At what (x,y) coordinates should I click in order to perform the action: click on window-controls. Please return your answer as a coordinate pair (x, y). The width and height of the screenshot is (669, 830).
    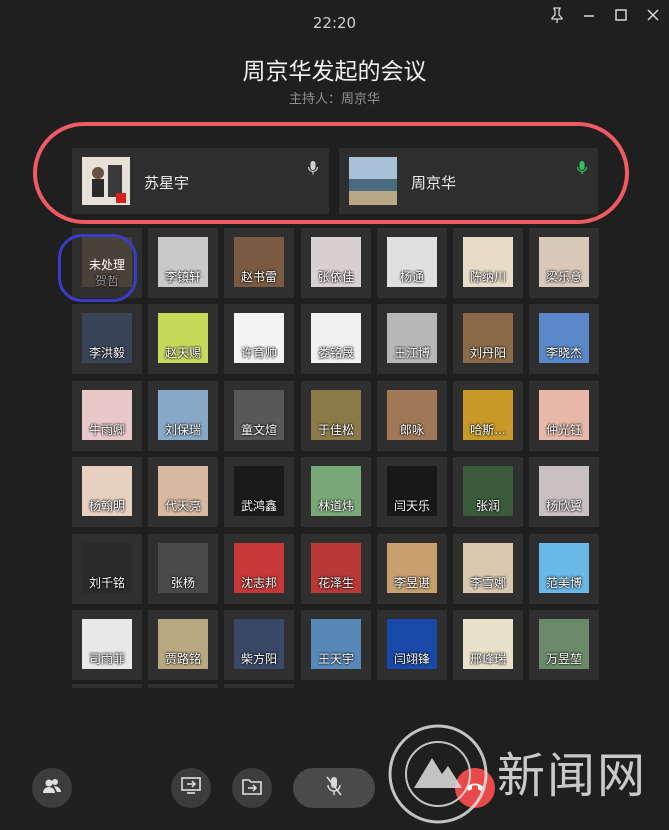
    Looking at the image, I should click on (605, 15).